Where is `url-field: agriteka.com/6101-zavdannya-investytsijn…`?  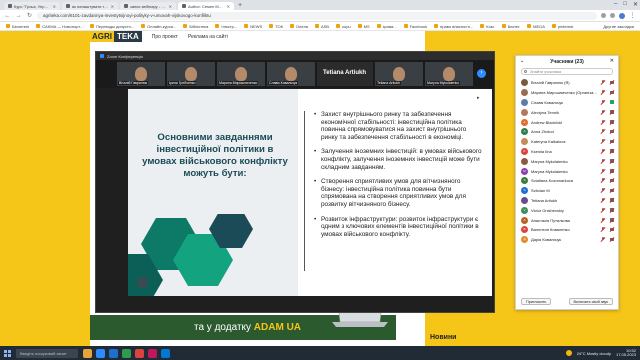
url-field: agriteka.com/6101-zavdannya-investytsijn… is located at coordinates (317, 15).